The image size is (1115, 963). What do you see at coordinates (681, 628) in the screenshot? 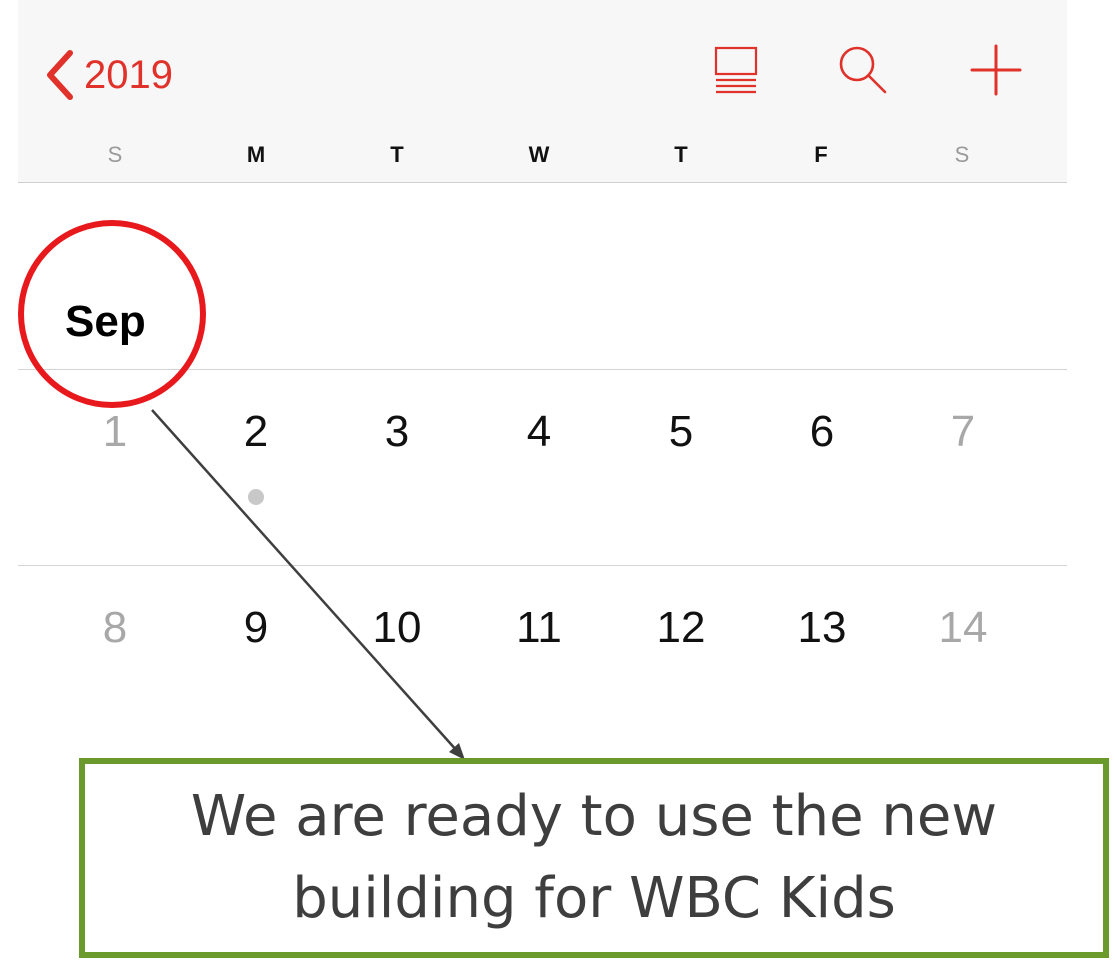
I see `day-cell: 12` at bounding box center [681, 628].